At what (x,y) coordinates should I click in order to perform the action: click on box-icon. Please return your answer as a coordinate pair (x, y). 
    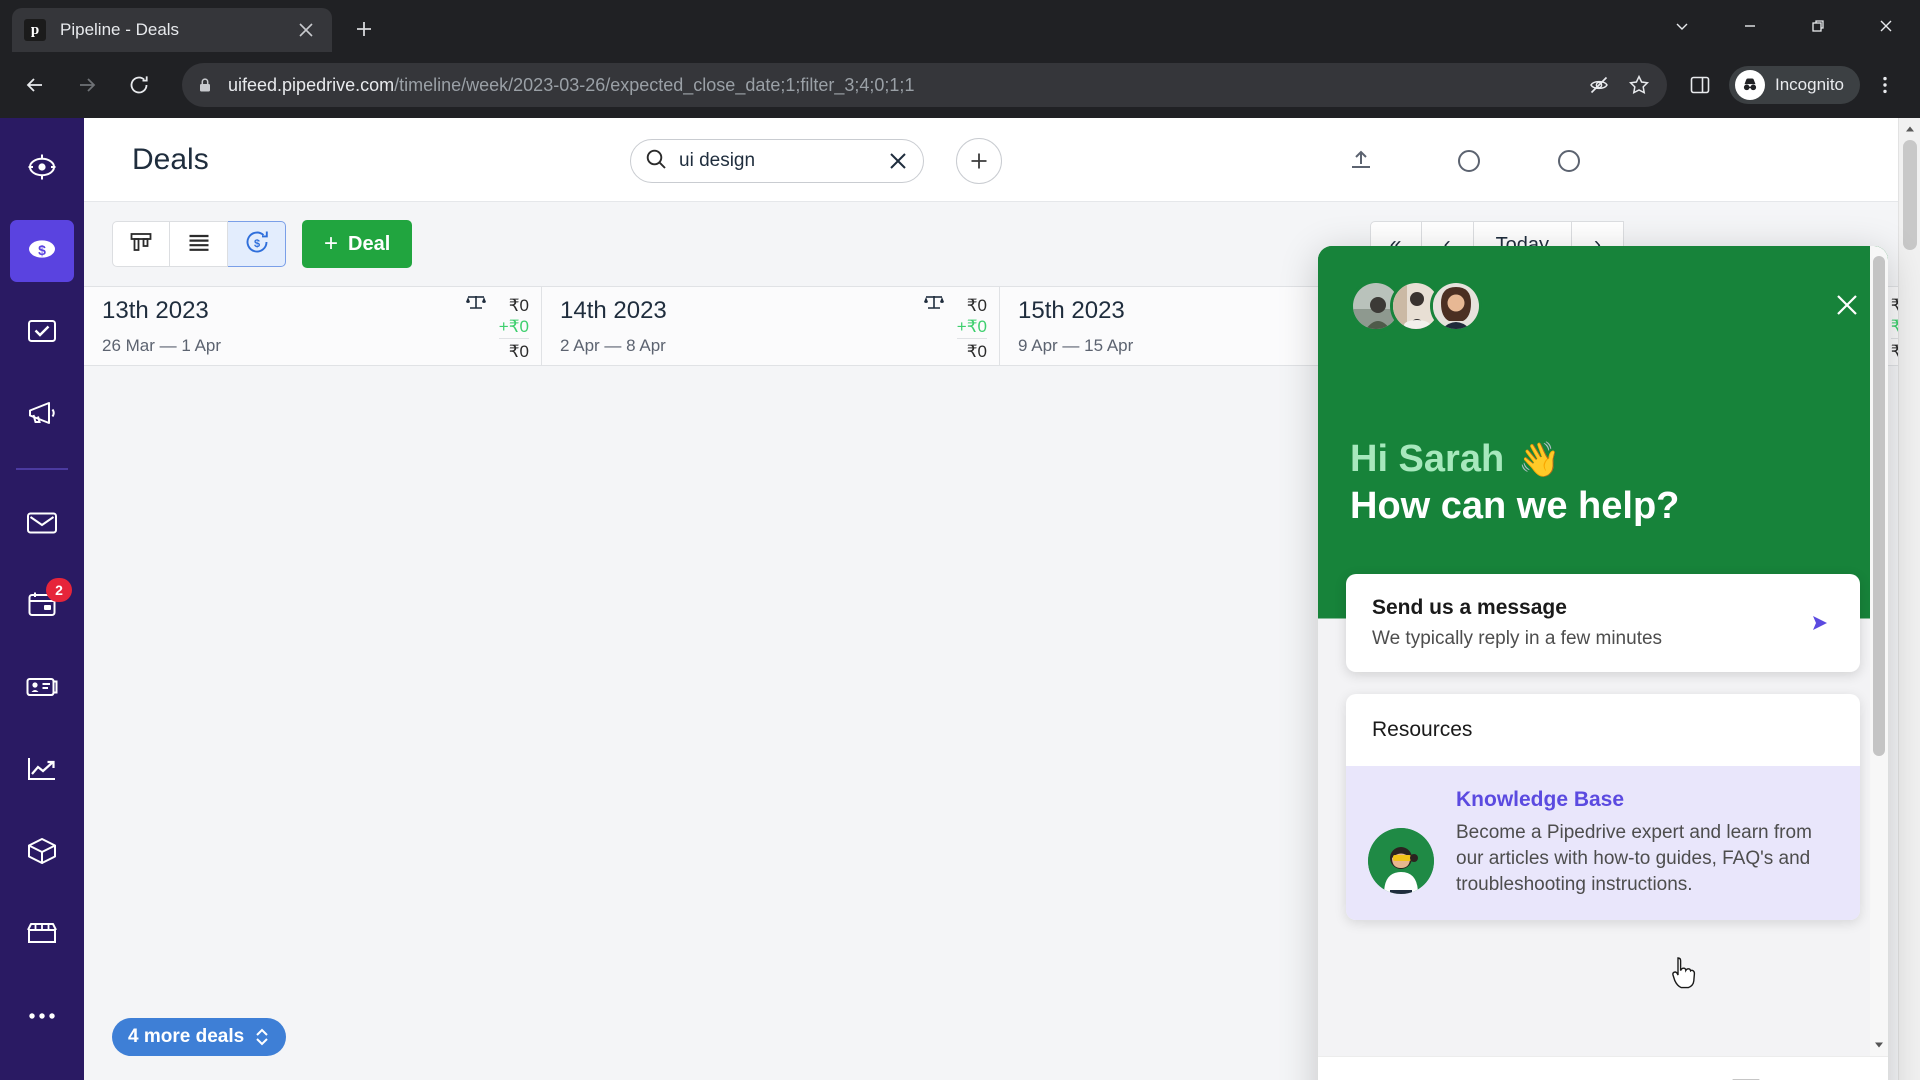
    Looking at the image, I should click on (42, 853).